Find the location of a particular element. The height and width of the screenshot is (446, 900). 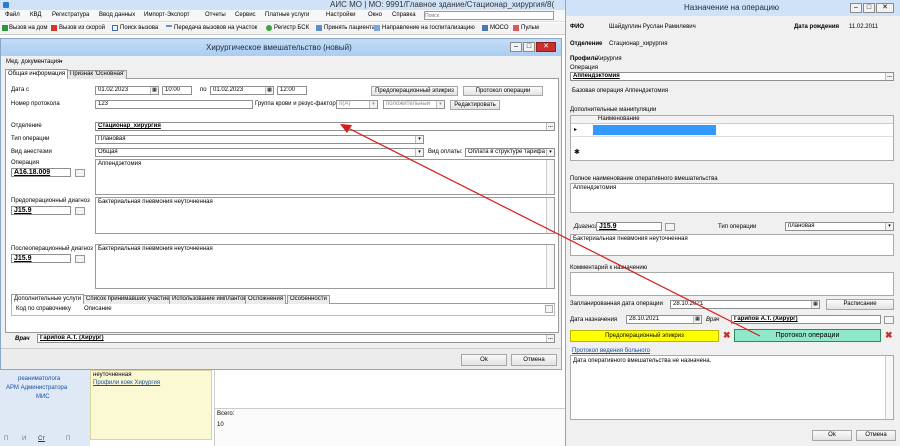

toolbar-referral: Направление на госпитализацию is located at coordinates (428, 28).